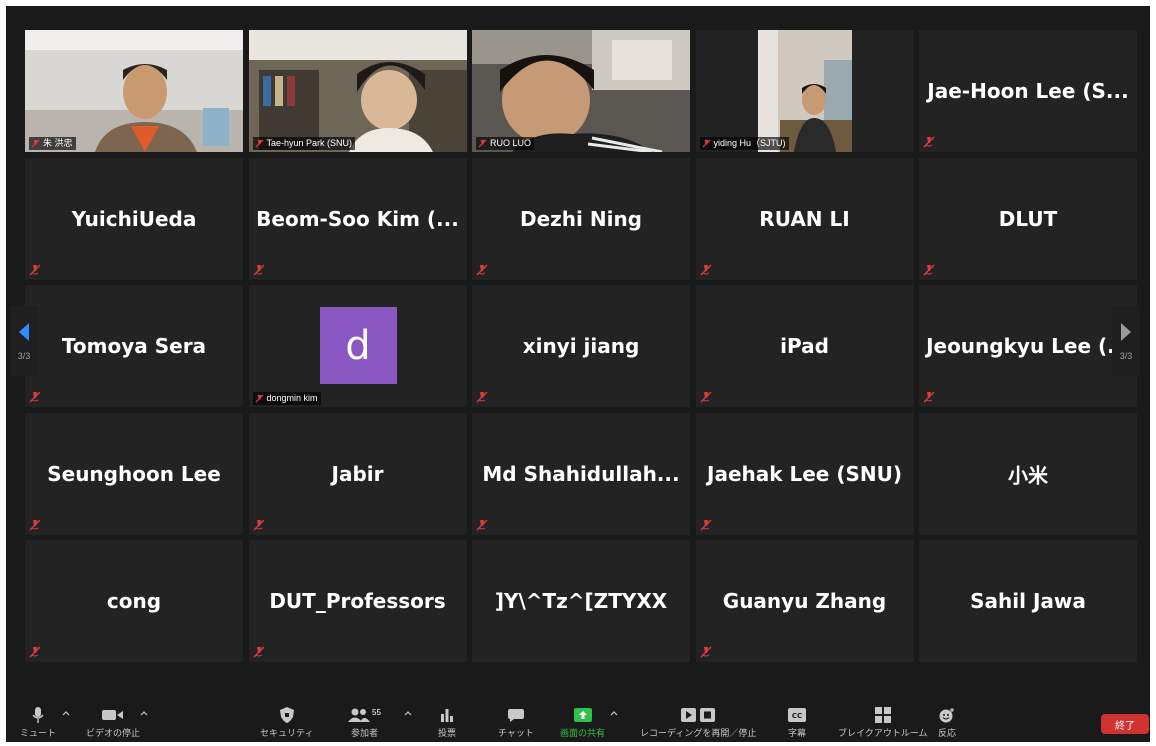 Image resolution: width=1156 pixels, height=746 pixels. I want to click on breakout-rooms-button: ブレイクアウトルーム, so click(883, 722).